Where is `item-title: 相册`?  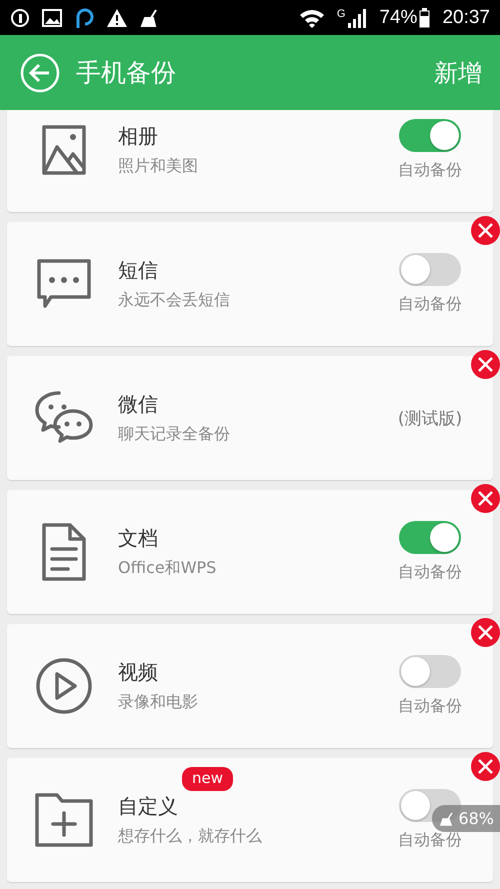 item-title: 相册 is located at coordinates (138, 136).